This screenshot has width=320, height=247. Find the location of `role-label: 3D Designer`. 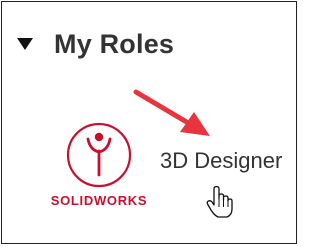

role-label: 3D Designer is located at coordinates (221, 161).